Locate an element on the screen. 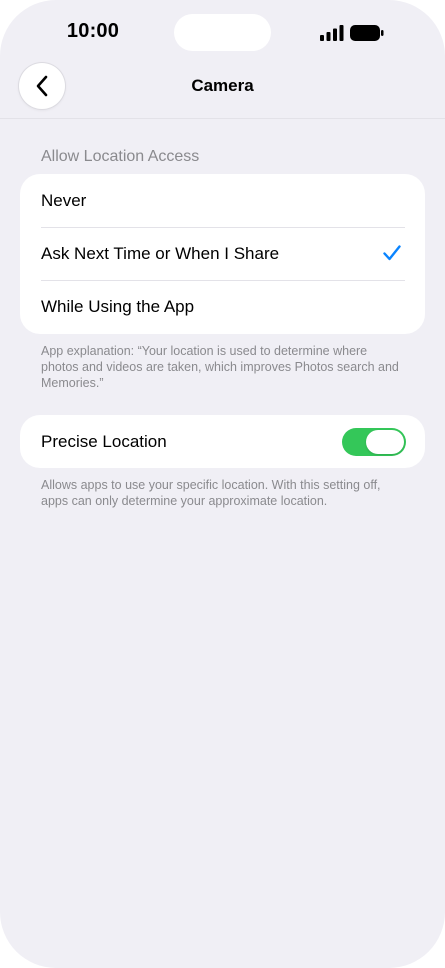 The width and height of the screenshot is (445, 968). option-label: While Using the App is located at coordinates (118, 306).